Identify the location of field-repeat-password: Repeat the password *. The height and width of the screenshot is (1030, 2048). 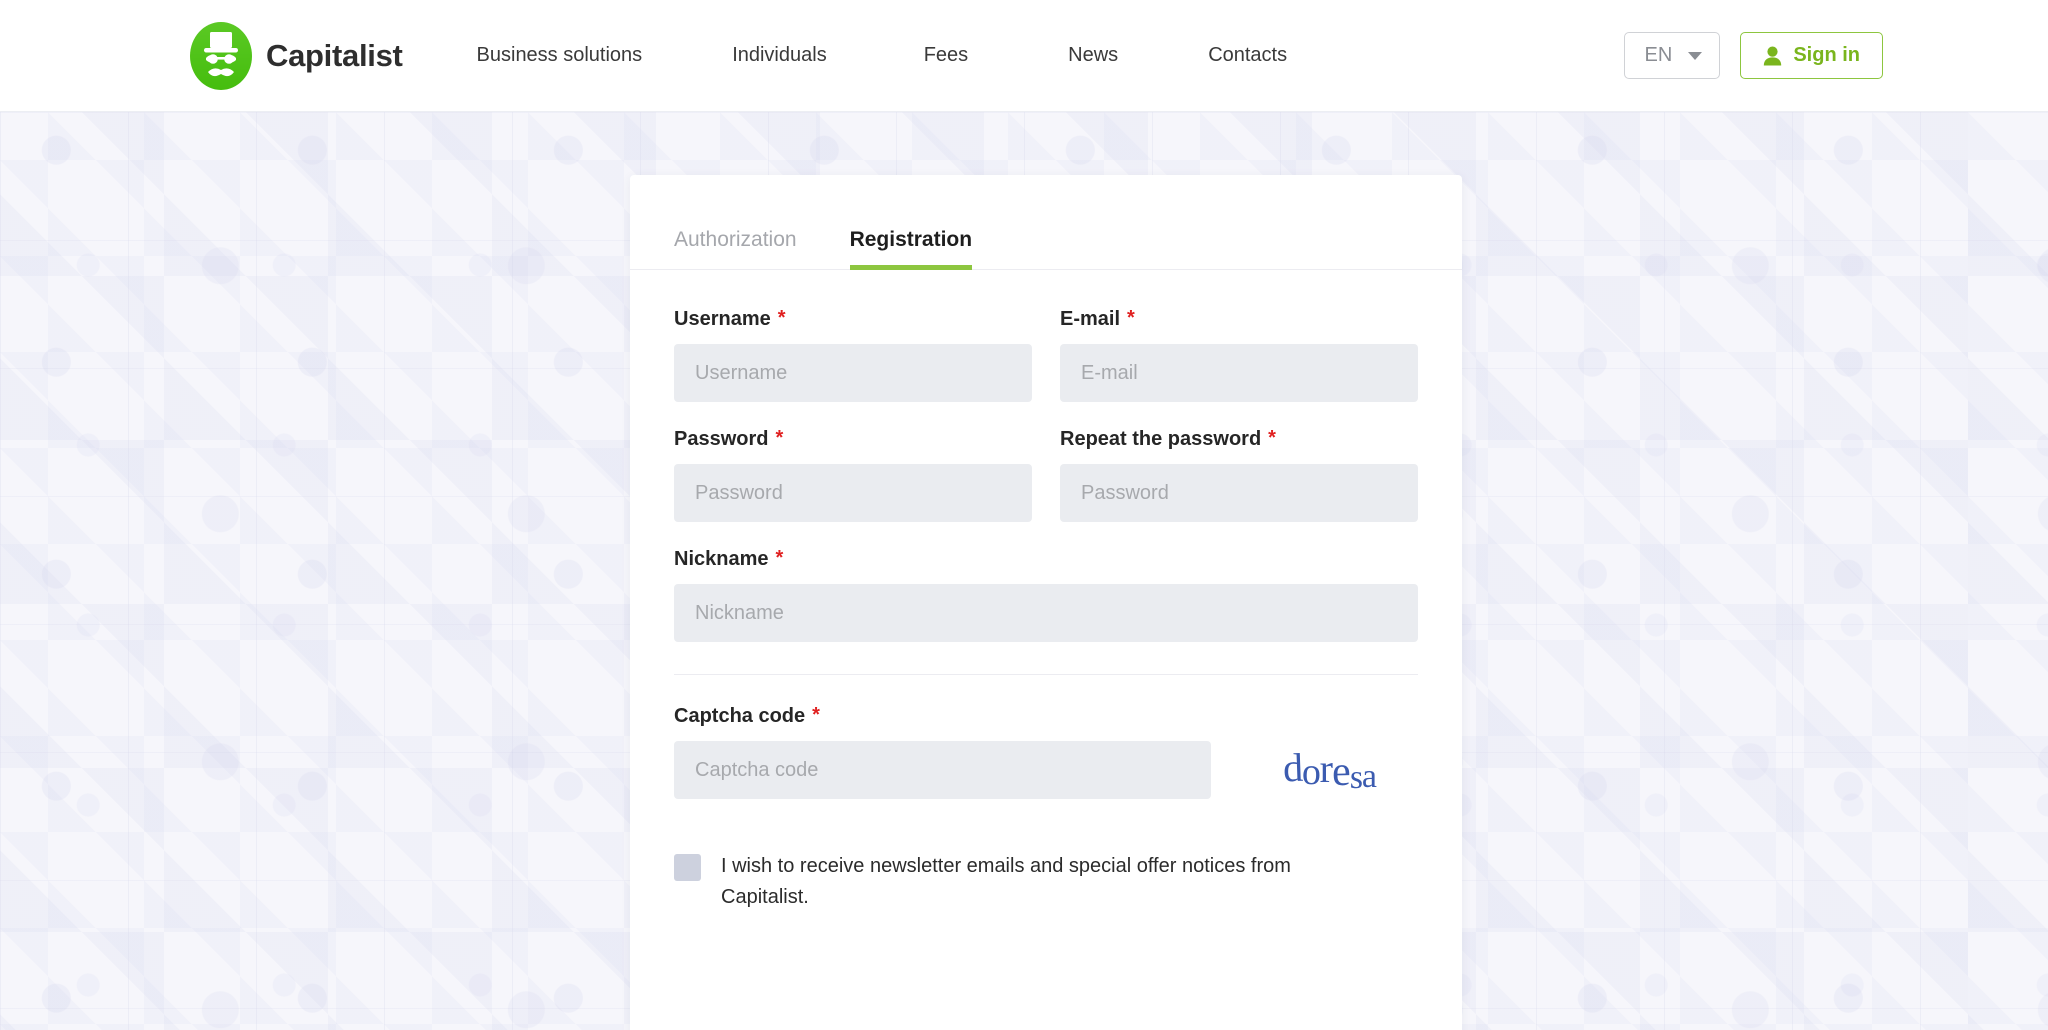
(1239, 475).